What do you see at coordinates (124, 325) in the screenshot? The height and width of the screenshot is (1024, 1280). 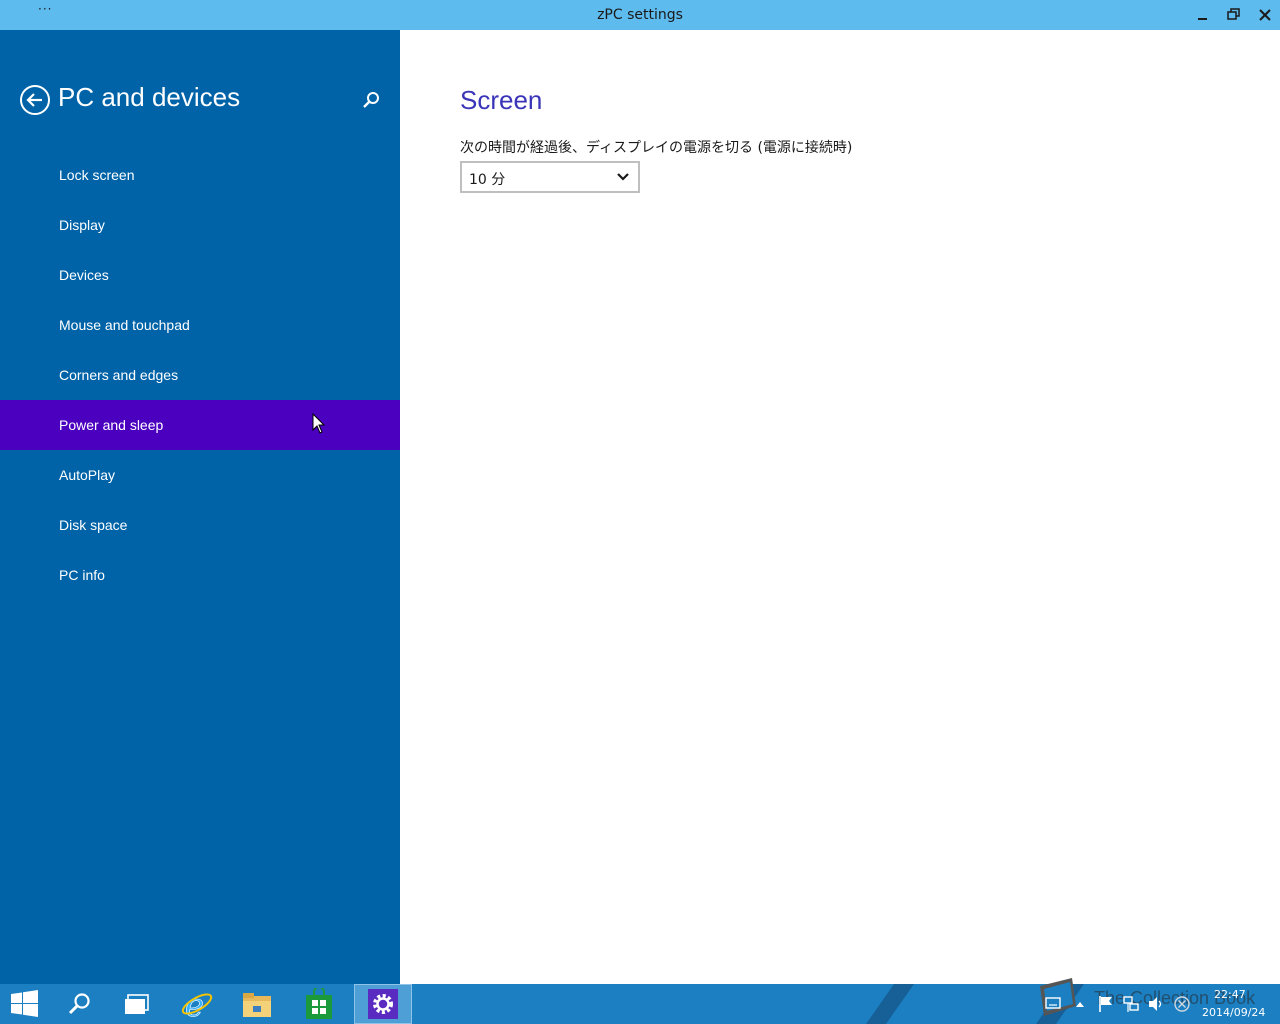 I see `sidebar-item-label: Mouse and touchpad` at bounding box center [124, 325].